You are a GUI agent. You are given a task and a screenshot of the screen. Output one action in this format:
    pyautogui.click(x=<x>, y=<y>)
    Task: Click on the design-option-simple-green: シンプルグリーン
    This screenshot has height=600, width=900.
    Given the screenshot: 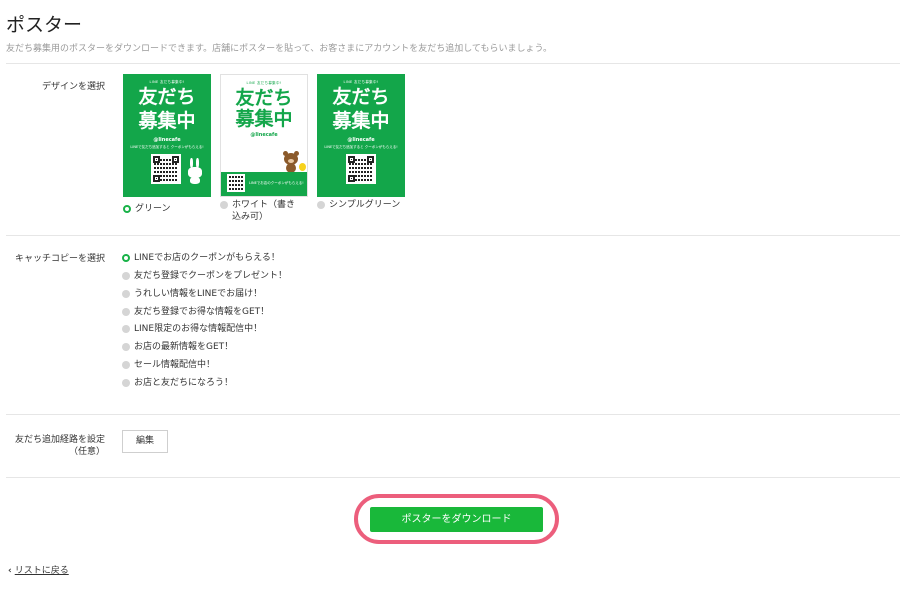 What is the action you would take?
    pyautogui.click(x=362, y=205)
    